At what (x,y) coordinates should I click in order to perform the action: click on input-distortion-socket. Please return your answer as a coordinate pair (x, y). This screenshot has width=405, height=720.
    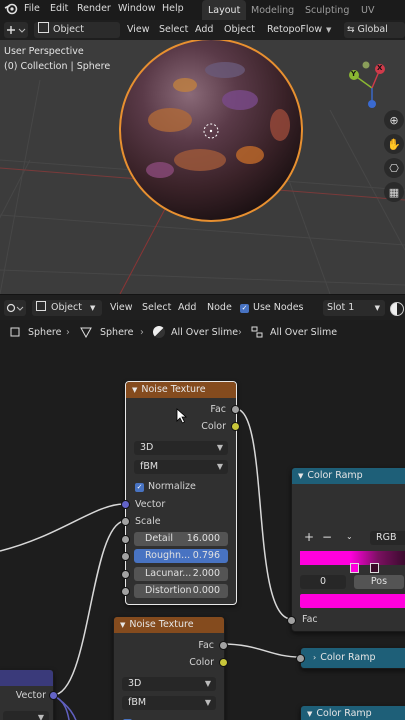
    Looking at the image, I should click on (125, 591).